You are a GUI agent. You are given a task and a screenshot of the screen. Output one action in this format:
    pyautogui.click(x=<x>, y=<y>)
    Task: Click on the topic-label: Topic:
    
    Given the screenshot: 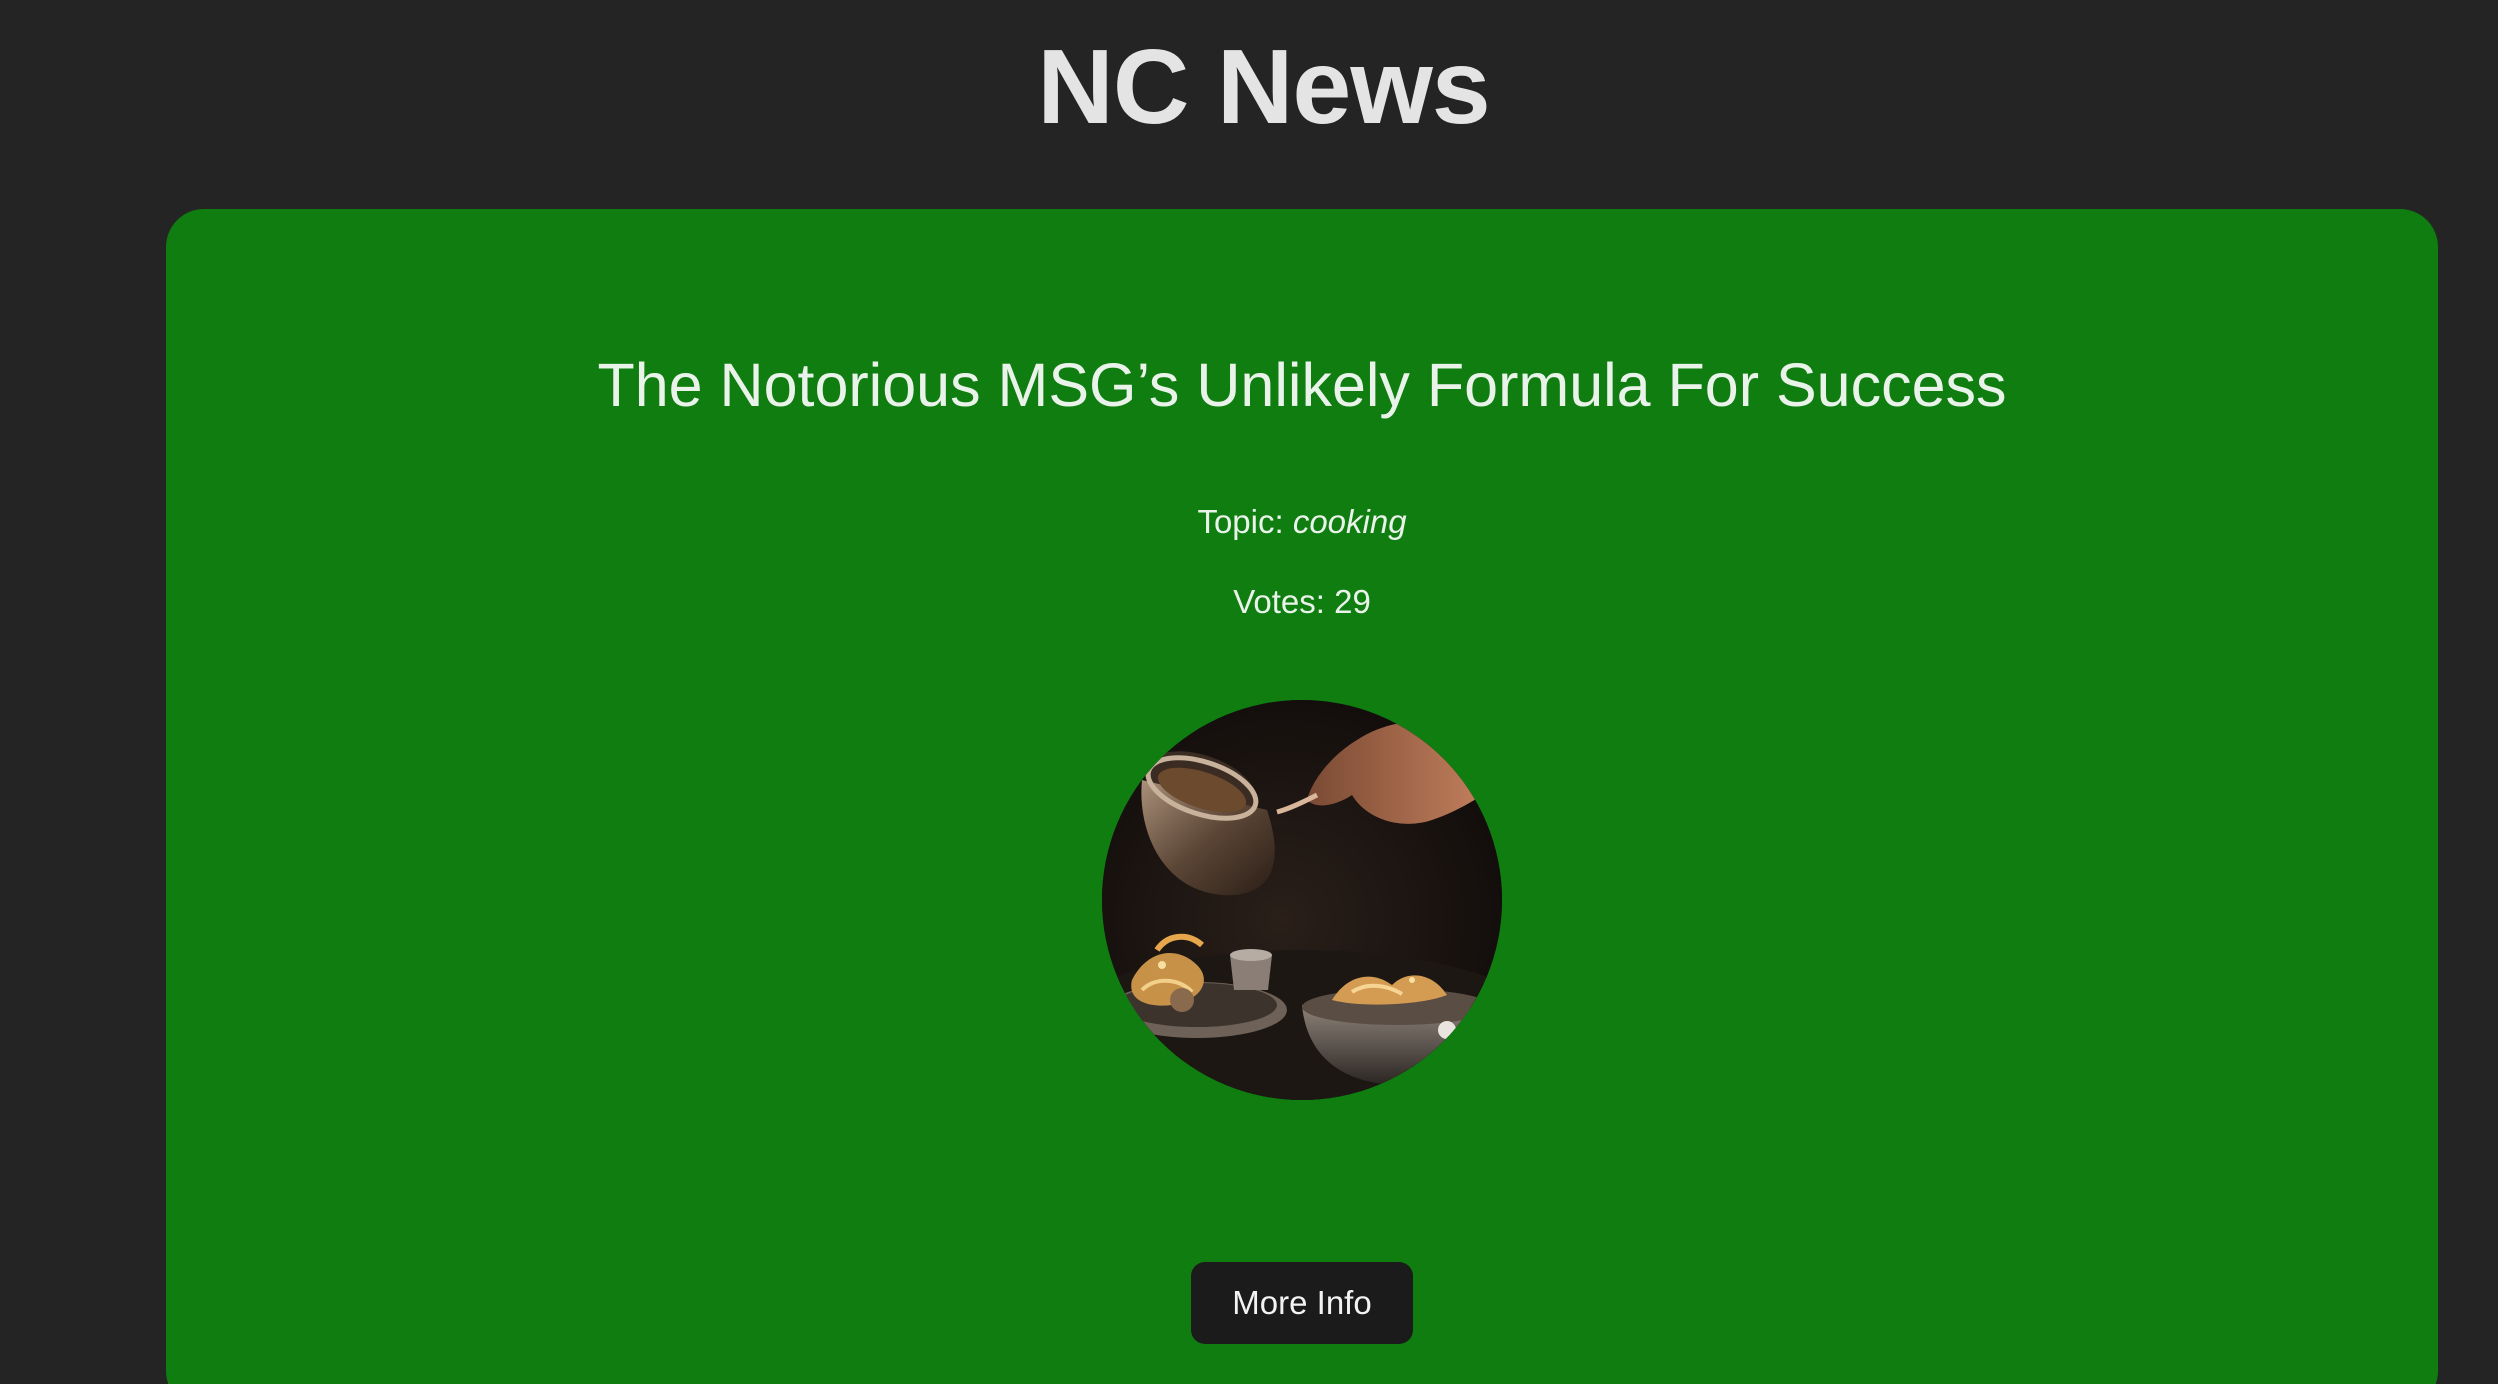 What is the action you would take?
    pyautogui.click(x=1245, y=521)
    